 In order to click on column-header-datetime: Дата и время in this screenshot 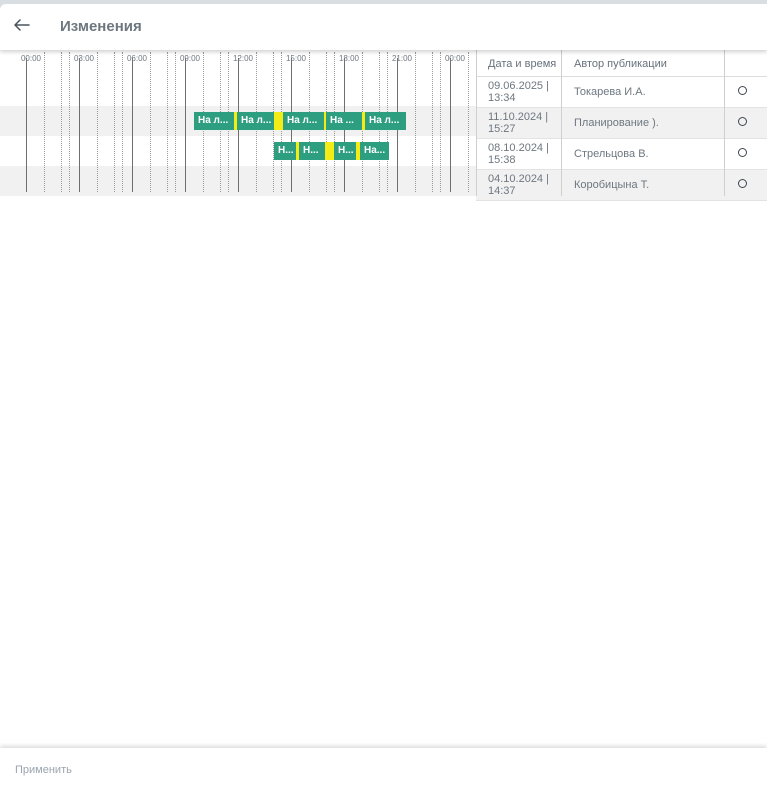, I will do `click(522, 64)`.